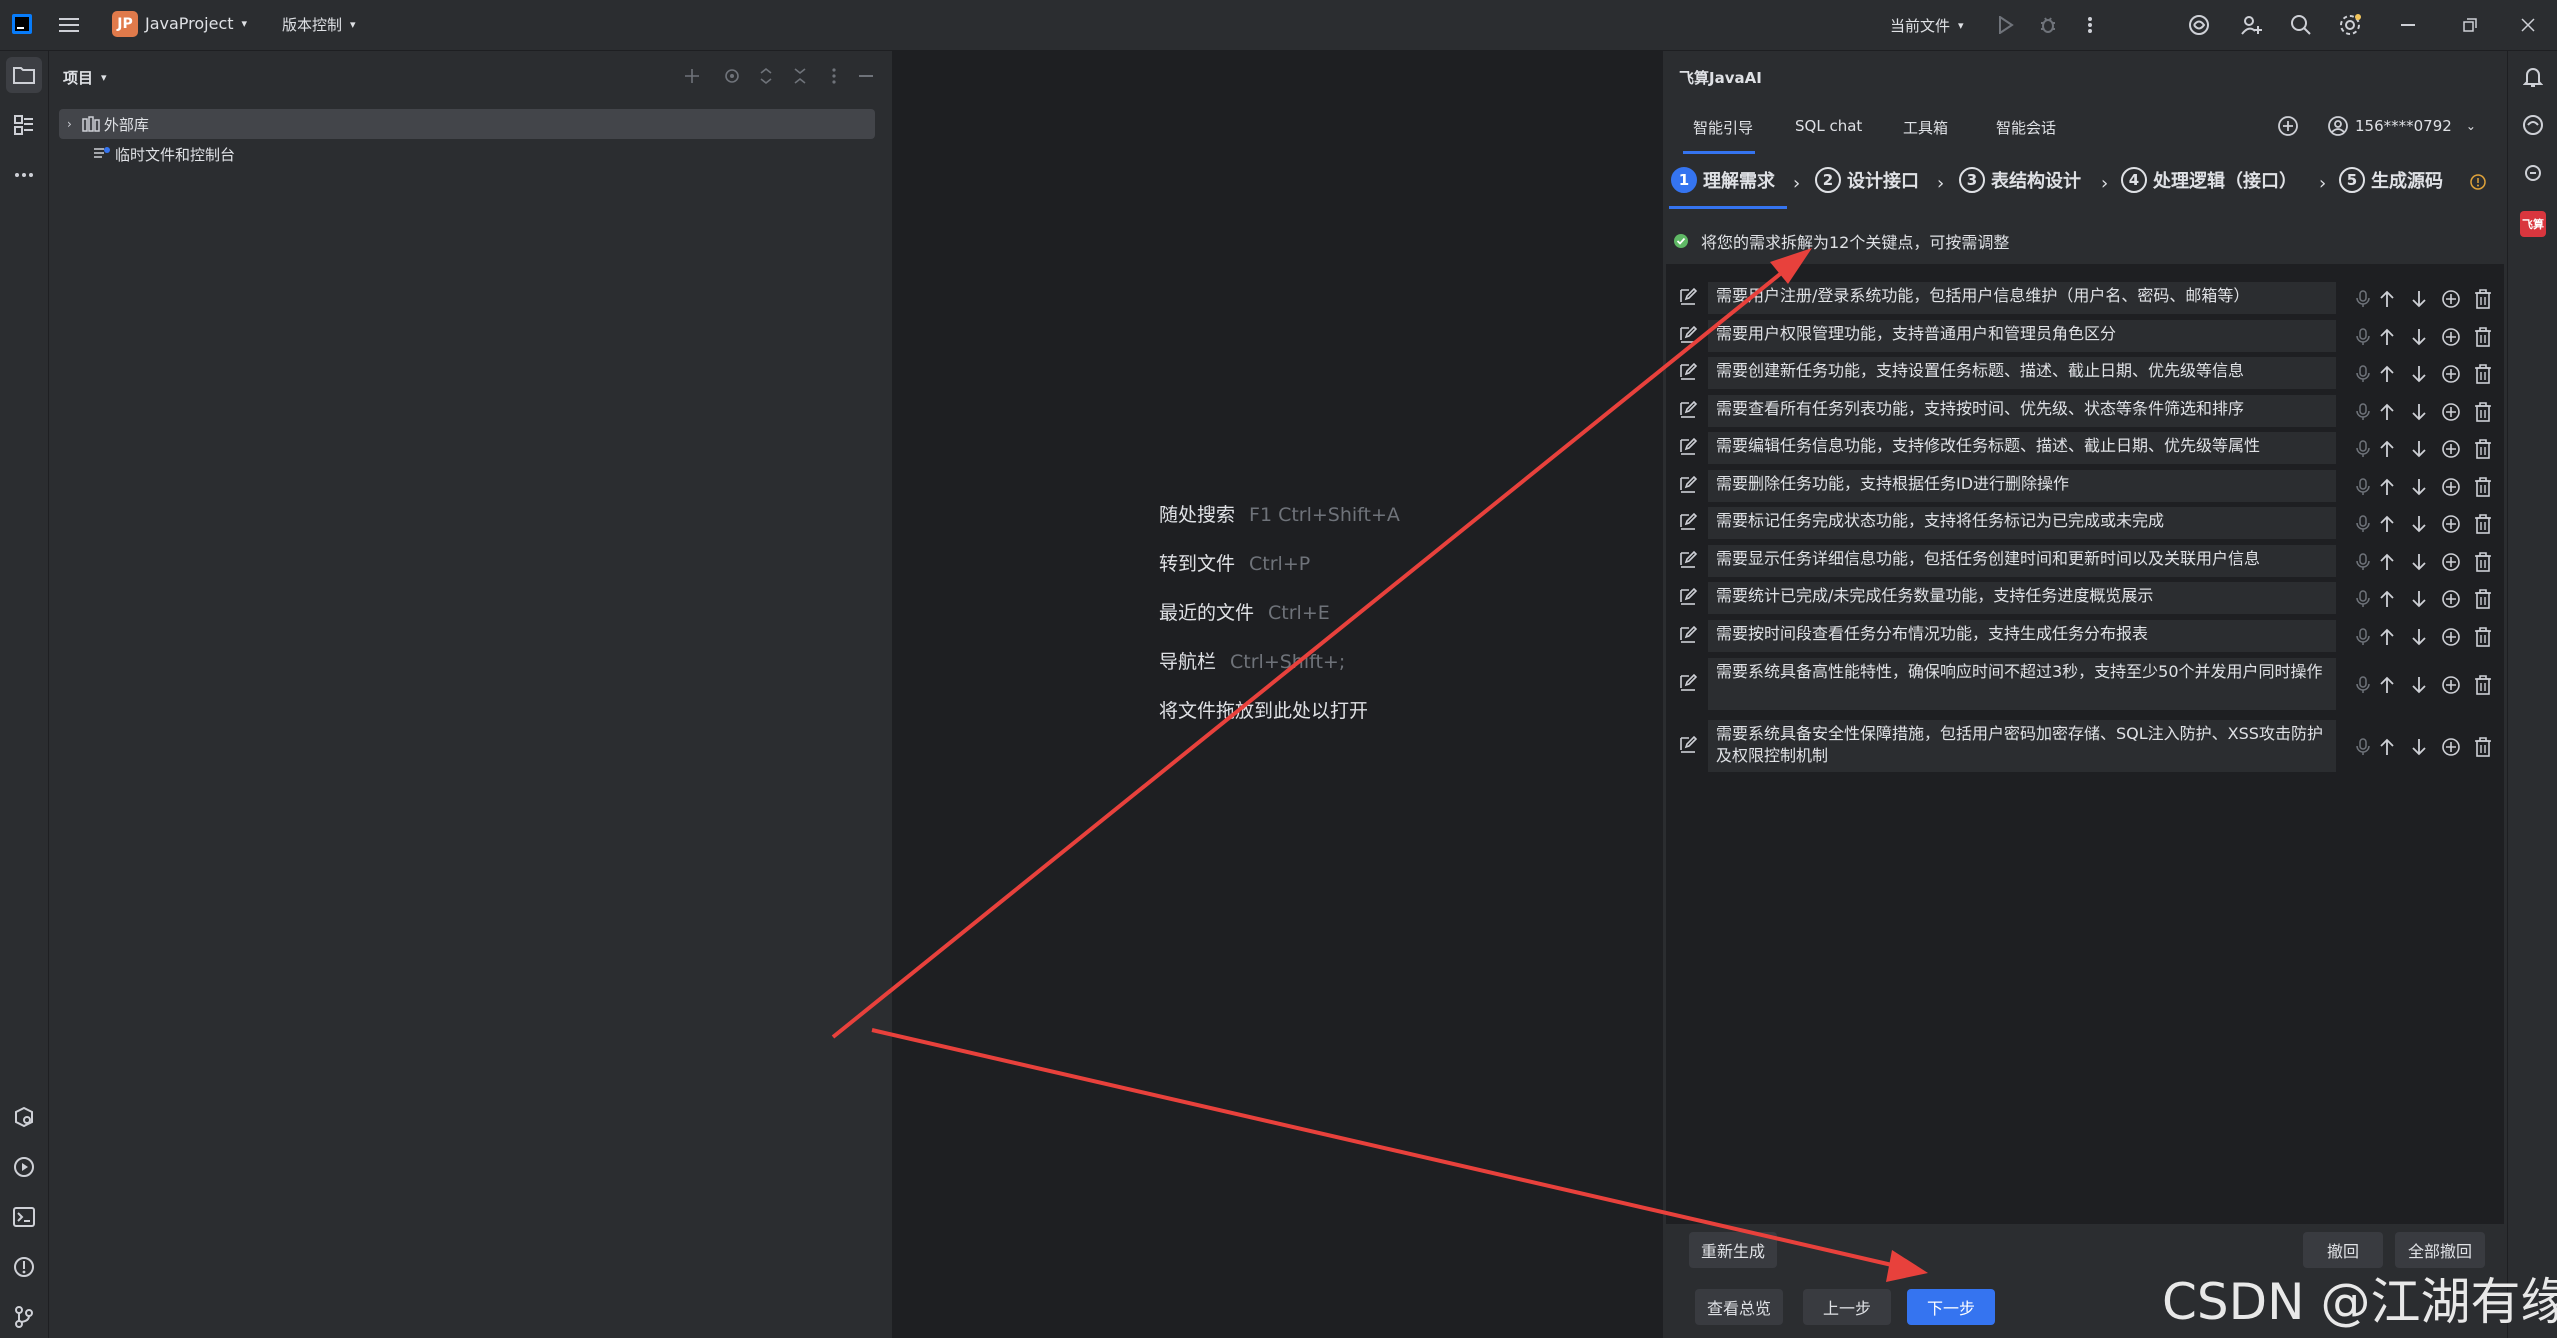 This screenshot has height=1338, width=2557. Describe the element at coordinates (2022, 598) in the screenshot. I see `requirement-text: 需要统计已完成/未完成任务数量功能，支持任务进度概览展示` at that location.